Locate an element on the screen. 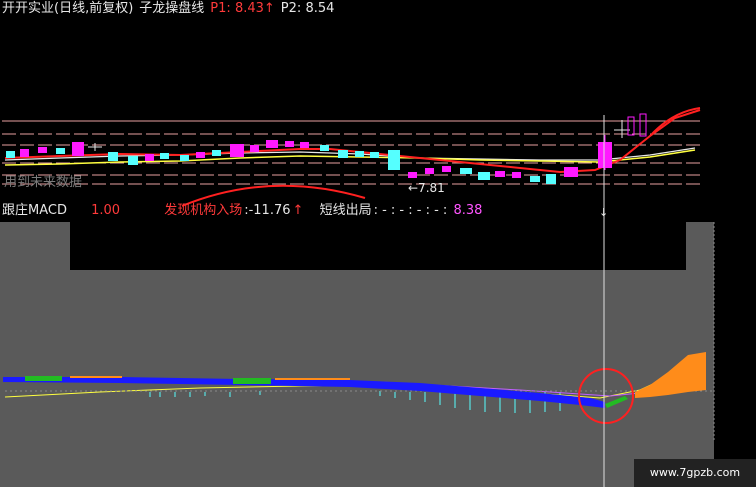 The width and height of the screenshot is (756, 487). top-black-block is located at coordinates (378, 246).